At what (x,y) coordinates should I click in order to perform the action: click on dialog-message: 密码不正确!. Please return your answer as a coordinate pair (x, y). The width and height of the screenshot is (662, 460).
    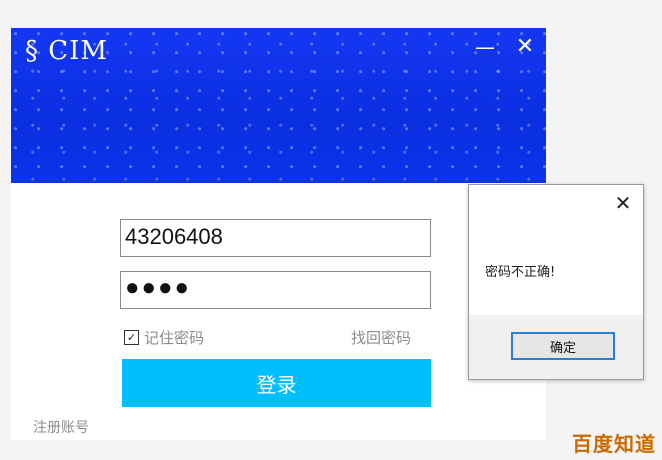
    Looking at the image, I should click on (520, 272).